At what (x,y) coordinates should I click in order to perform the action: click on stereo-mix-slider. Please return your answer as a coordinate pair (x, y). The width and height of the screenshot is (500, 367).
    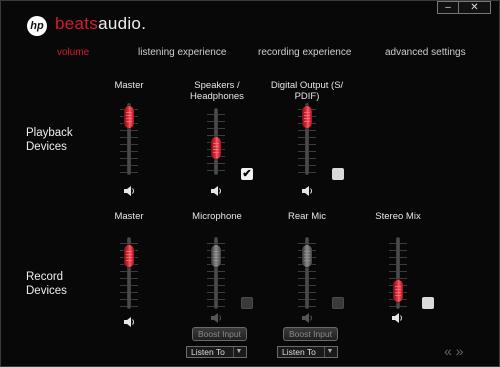
    Looking at the image, I should click on (398, 273).